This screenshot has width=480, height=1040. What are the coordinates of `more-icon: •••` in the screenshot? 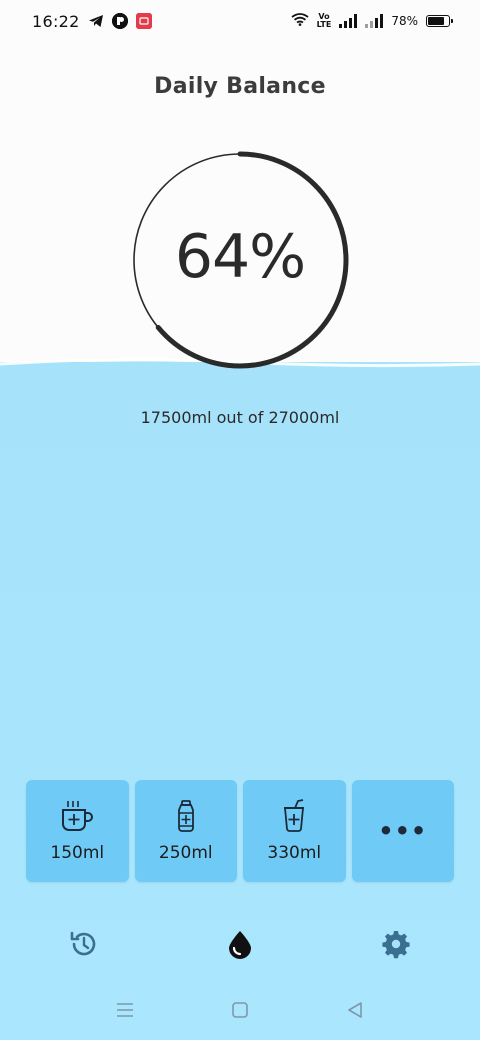 It's located at (403, 831).